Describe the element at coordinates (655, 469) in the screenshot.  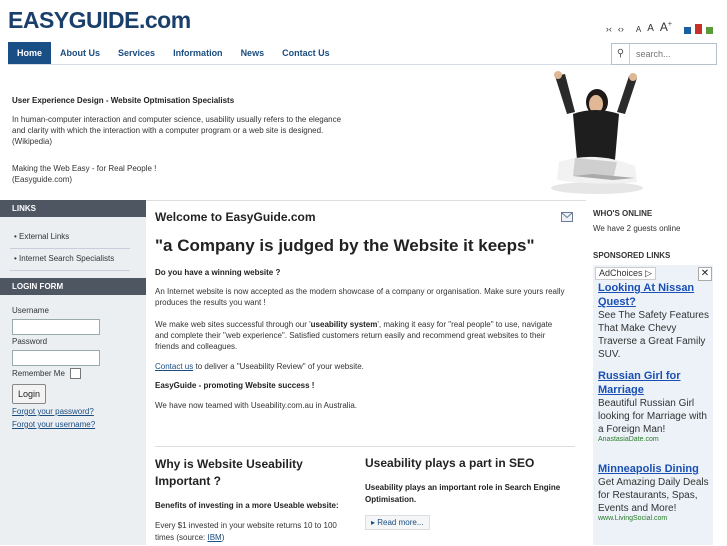
I see `ad-title: Minneapolis Dining` at that location.